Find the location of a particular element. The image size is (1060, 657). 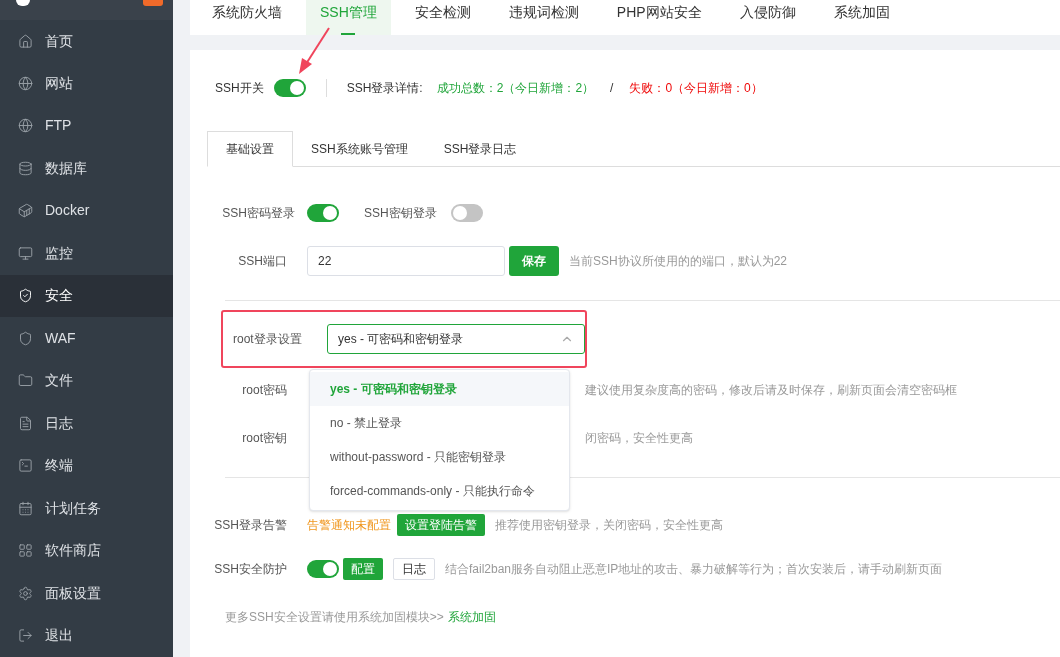

password-login-switch is located at coordinates (323, 213).